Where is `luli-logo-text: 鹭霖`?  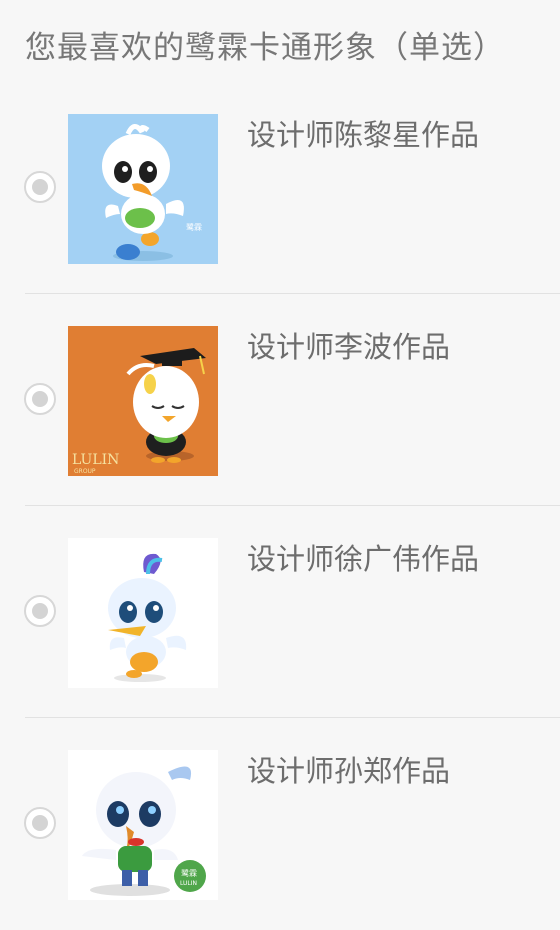 luli-logo-text: 鹭霖 is located at coordinates (189, 873).